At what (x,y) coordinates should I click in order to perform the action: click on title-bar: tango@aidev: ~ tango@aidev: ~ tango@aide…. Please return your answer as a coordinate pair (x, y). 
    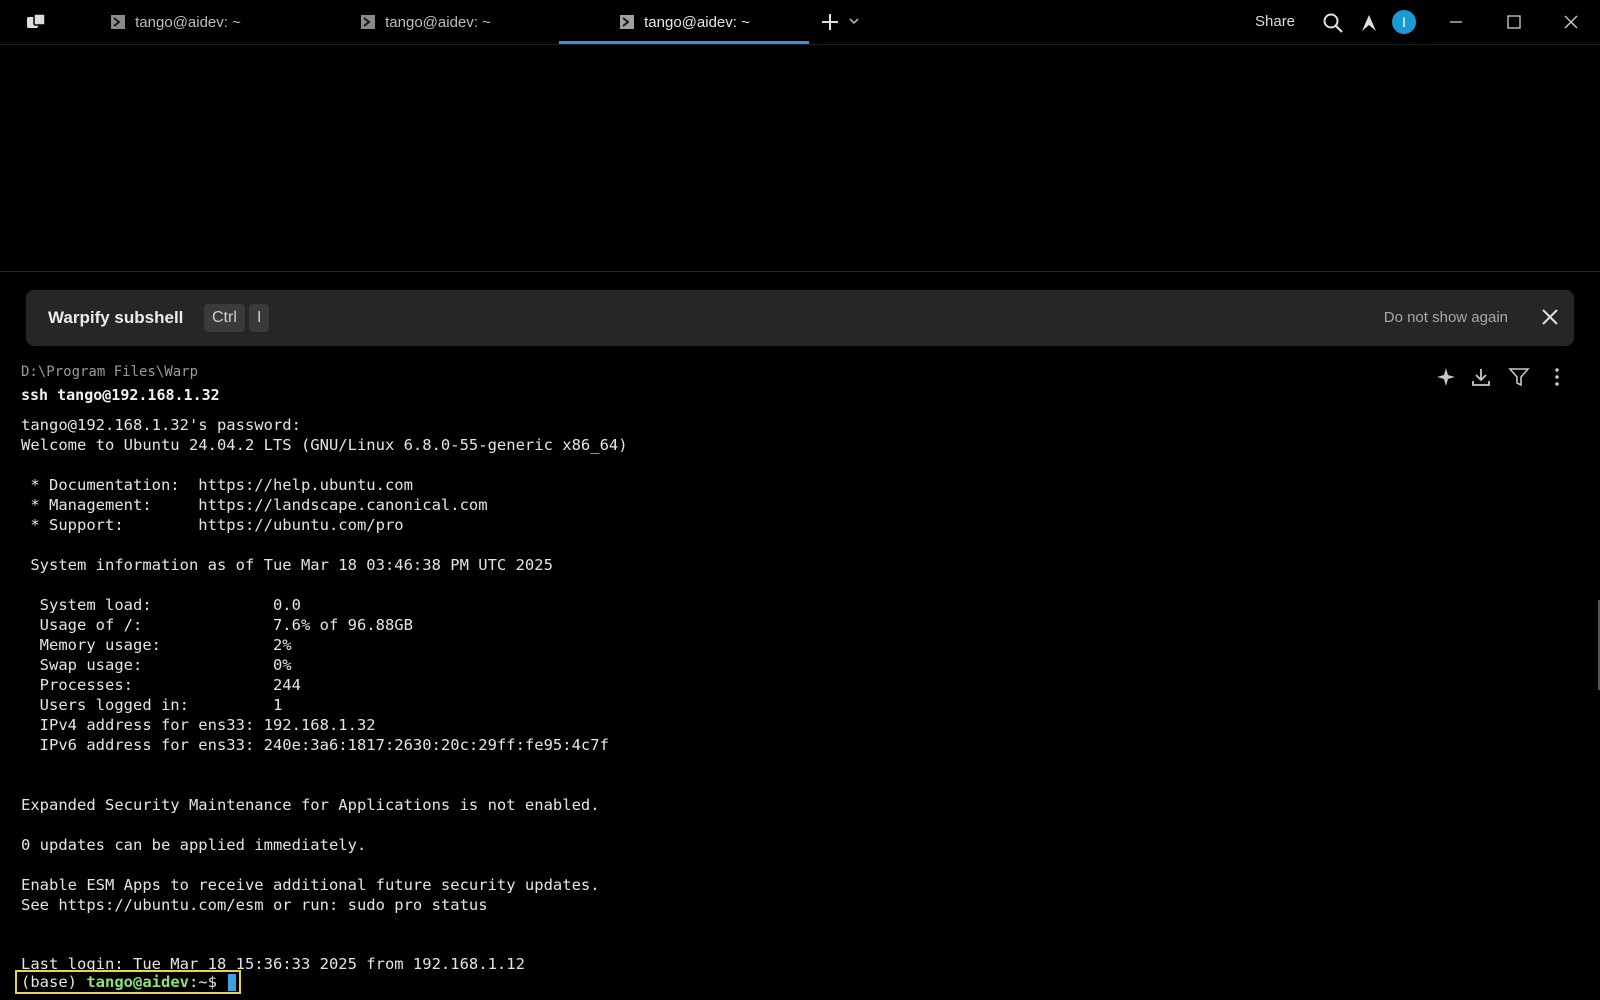
    Looking at the image, I should click on (800, 22).